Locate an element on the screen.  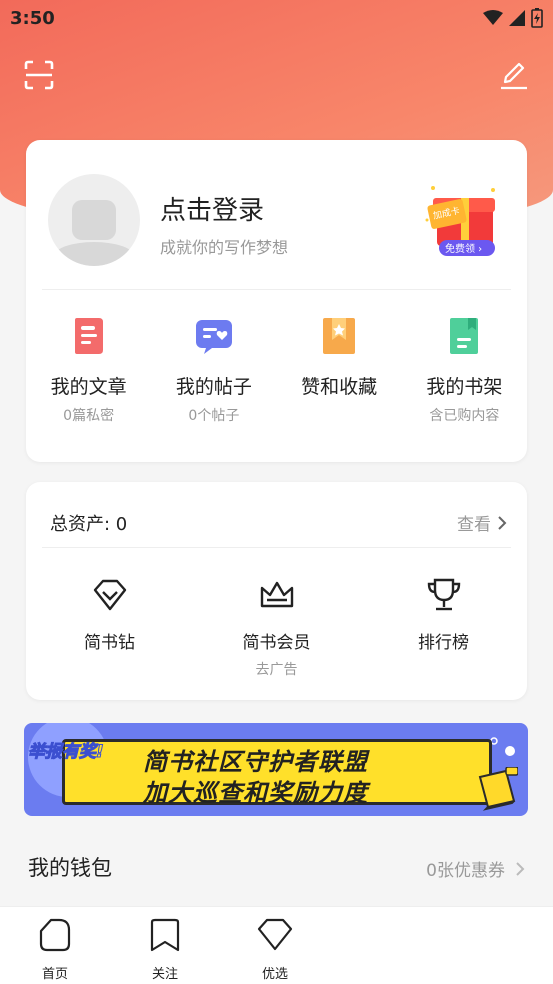
asset-label: 简书会员 is located at coordinates (276, 643).